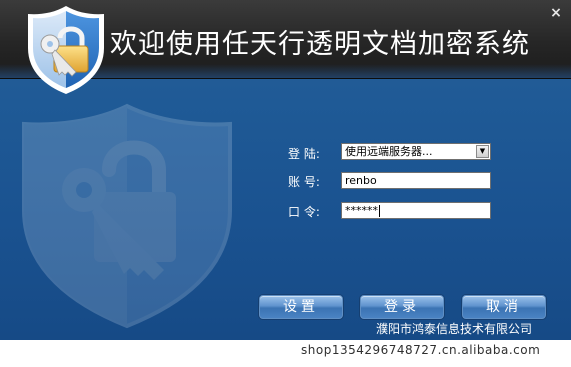 This screenshot has height=367, width=571. Describe the element at coordinates (361, 180) in the screenshot. I see `account-input-value: renbo` at that location.